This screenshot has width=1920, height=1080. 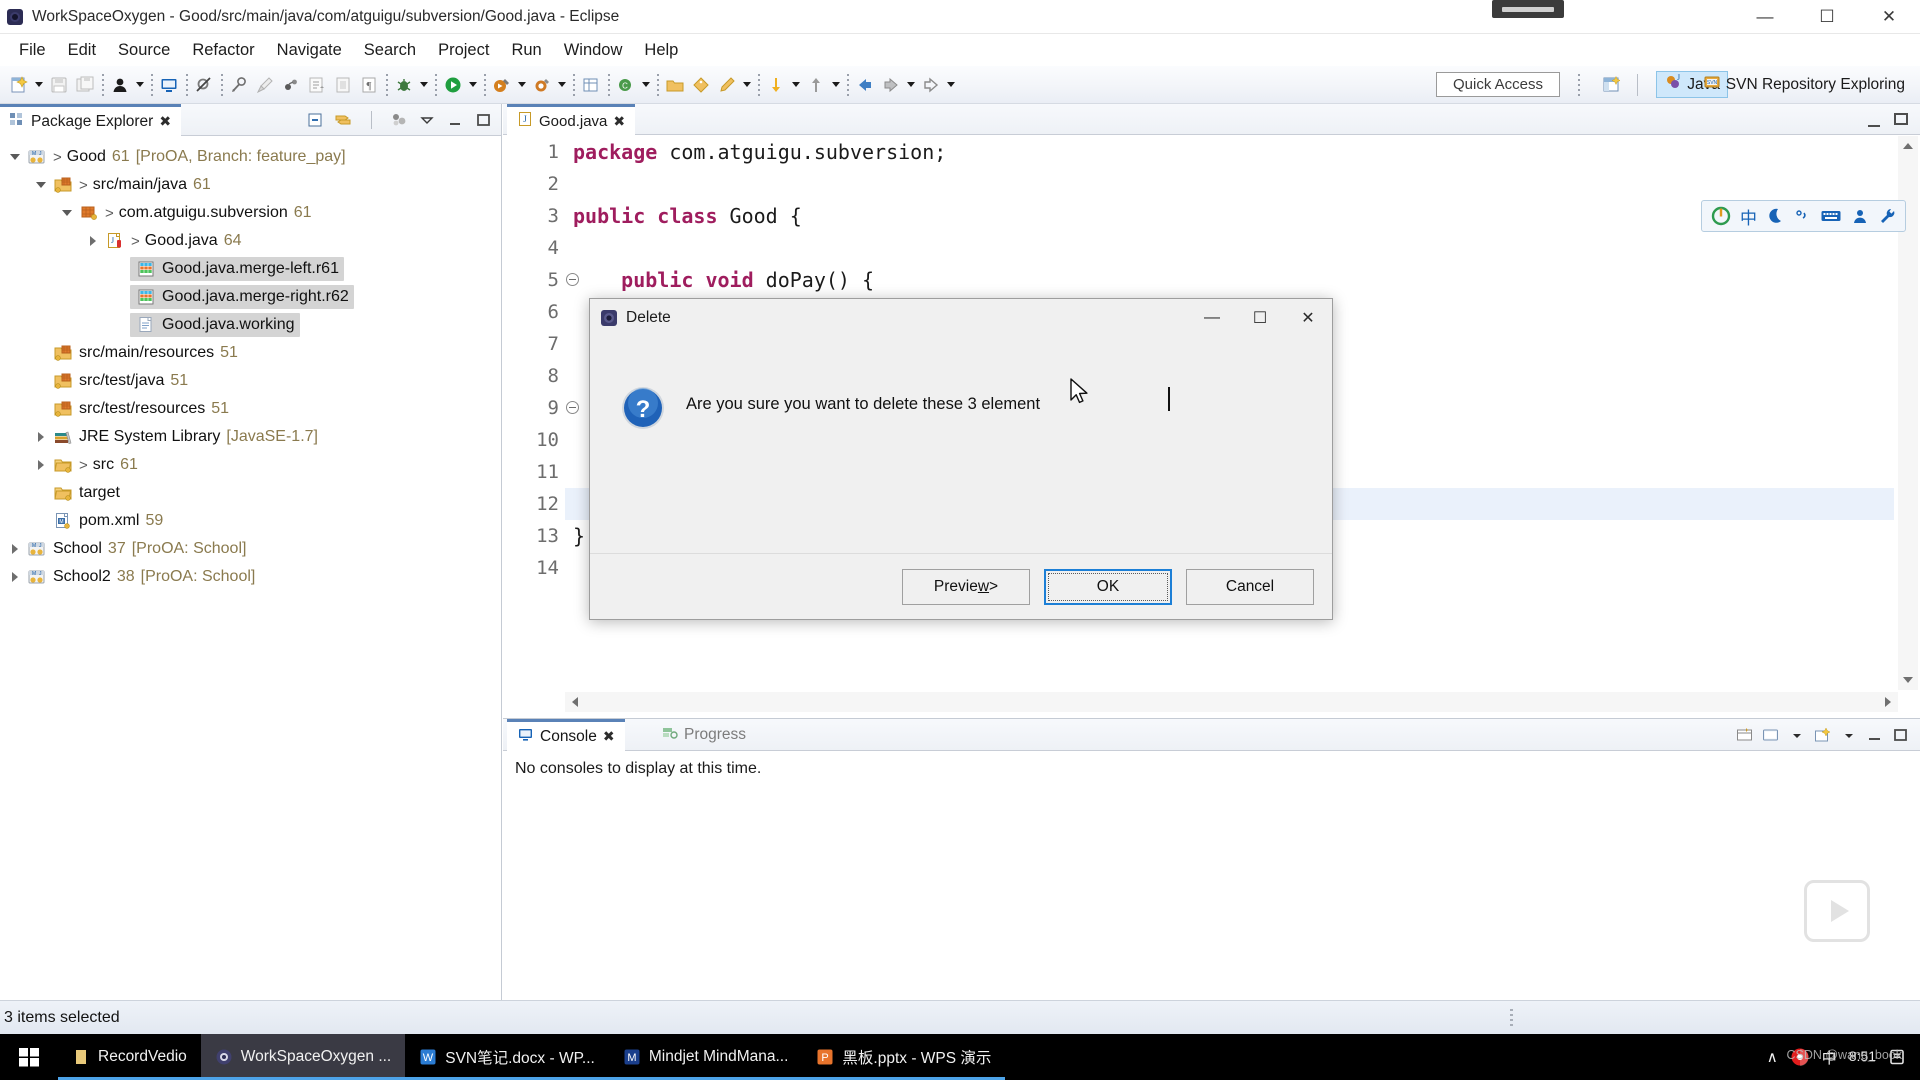 I want to click on show-whitespace-icon: ¶, so click(x=369, y=85).